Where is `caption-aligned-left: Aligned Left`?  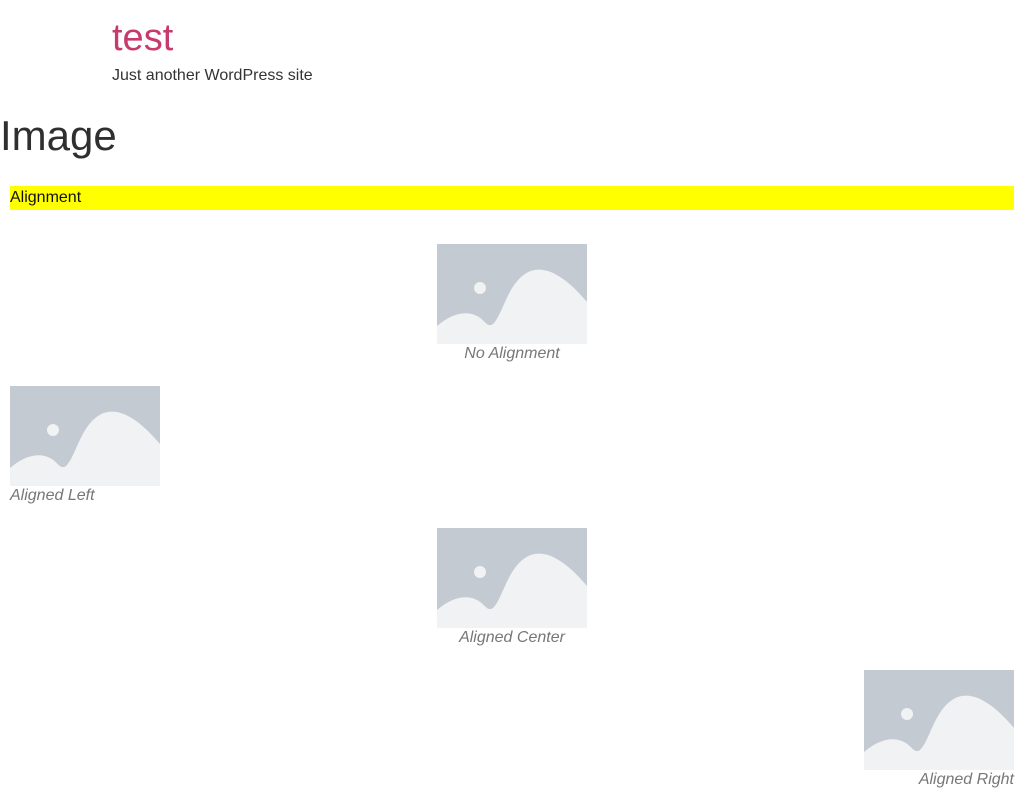 caption-aligned-left: Aligned Left is located at coordinates (52, 495).